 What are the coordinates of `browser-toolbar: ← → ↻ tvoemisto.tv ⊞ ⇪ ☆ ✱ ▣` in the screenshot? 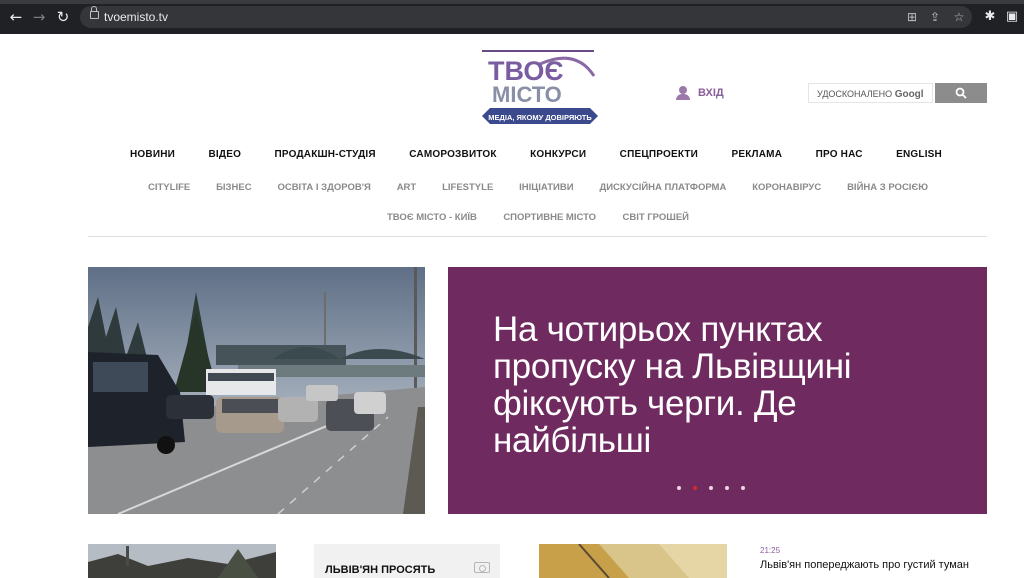 It's located at (512, 17).